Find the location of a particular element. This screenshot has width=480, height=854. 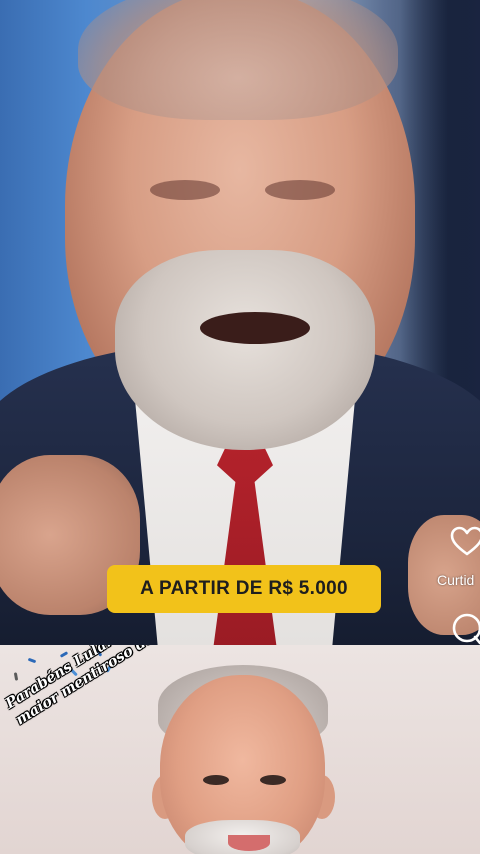

price-badge: A PARTIR DE R$ 5.000 is located at coordinates (244, 589).